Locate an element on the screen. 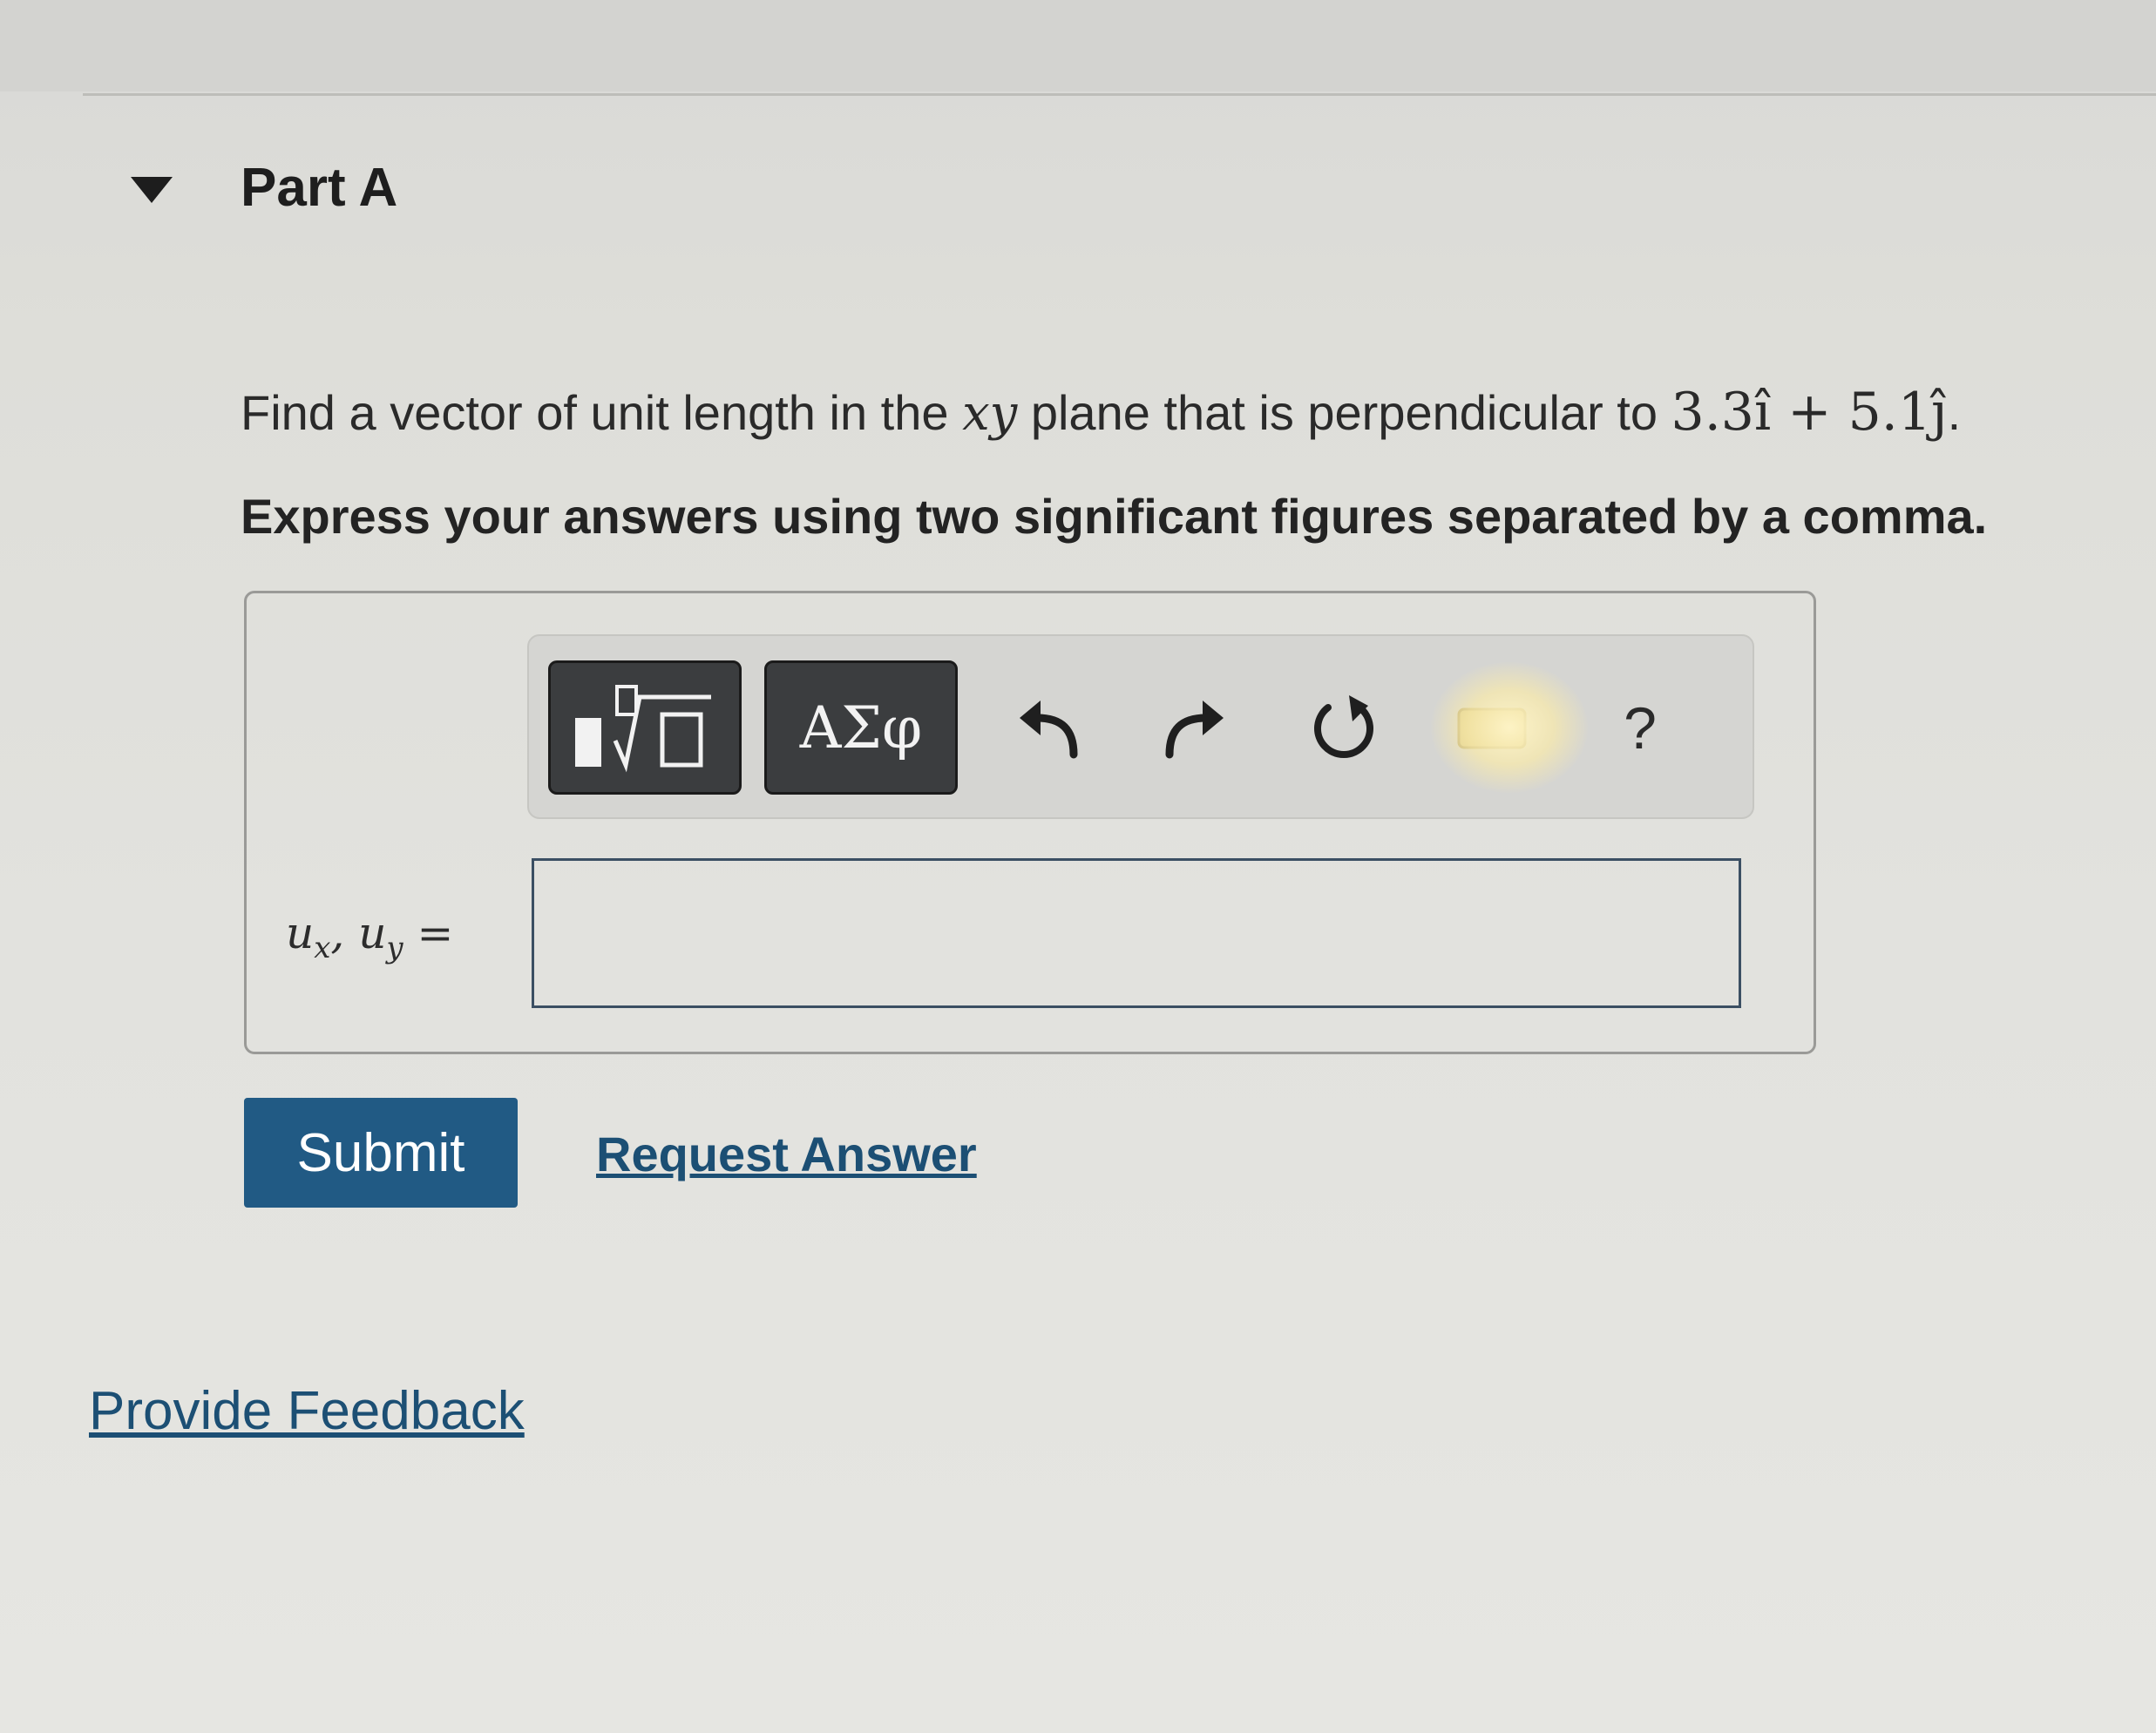 The height and width of the screenshot is (1733, 2156). answer-label-u2: u is located at coordinates (372, 933).